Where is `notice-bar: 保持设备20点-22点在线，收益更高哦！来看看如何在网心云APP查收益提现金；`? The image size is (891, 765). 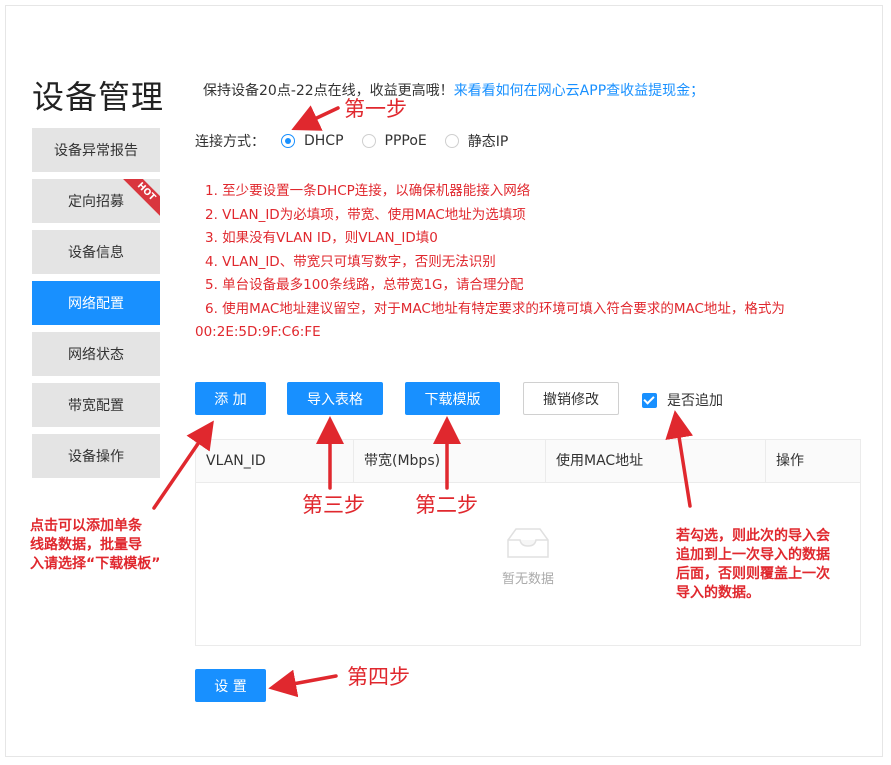 notice-bar: 保持设备20点-22点在线，收益更高哦！来看看如何在网心云APP查收益提现金； is located at coordinates (453, 90).